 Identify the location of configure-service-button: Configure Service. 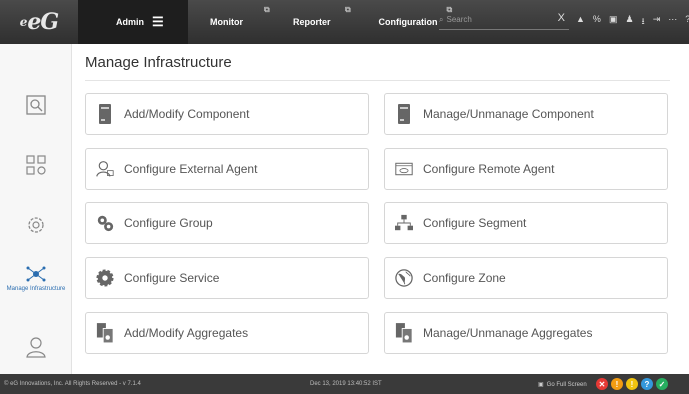
(227, 278).